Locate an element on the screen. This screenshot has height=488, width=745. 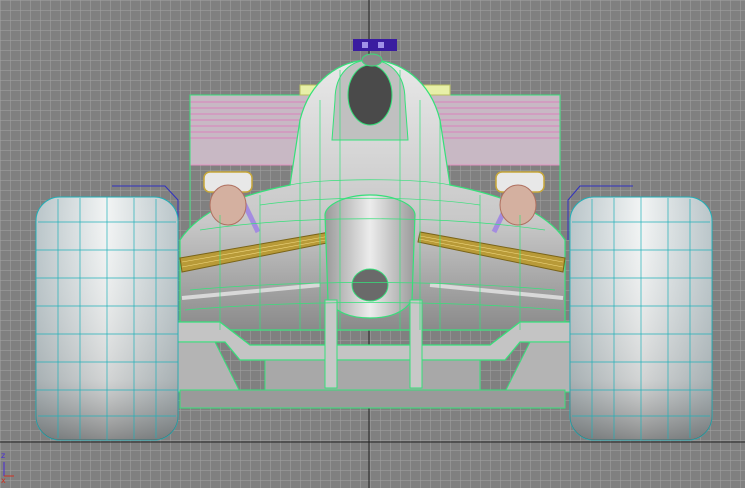
axis-x-label: x is located at coordinates (3, 480).